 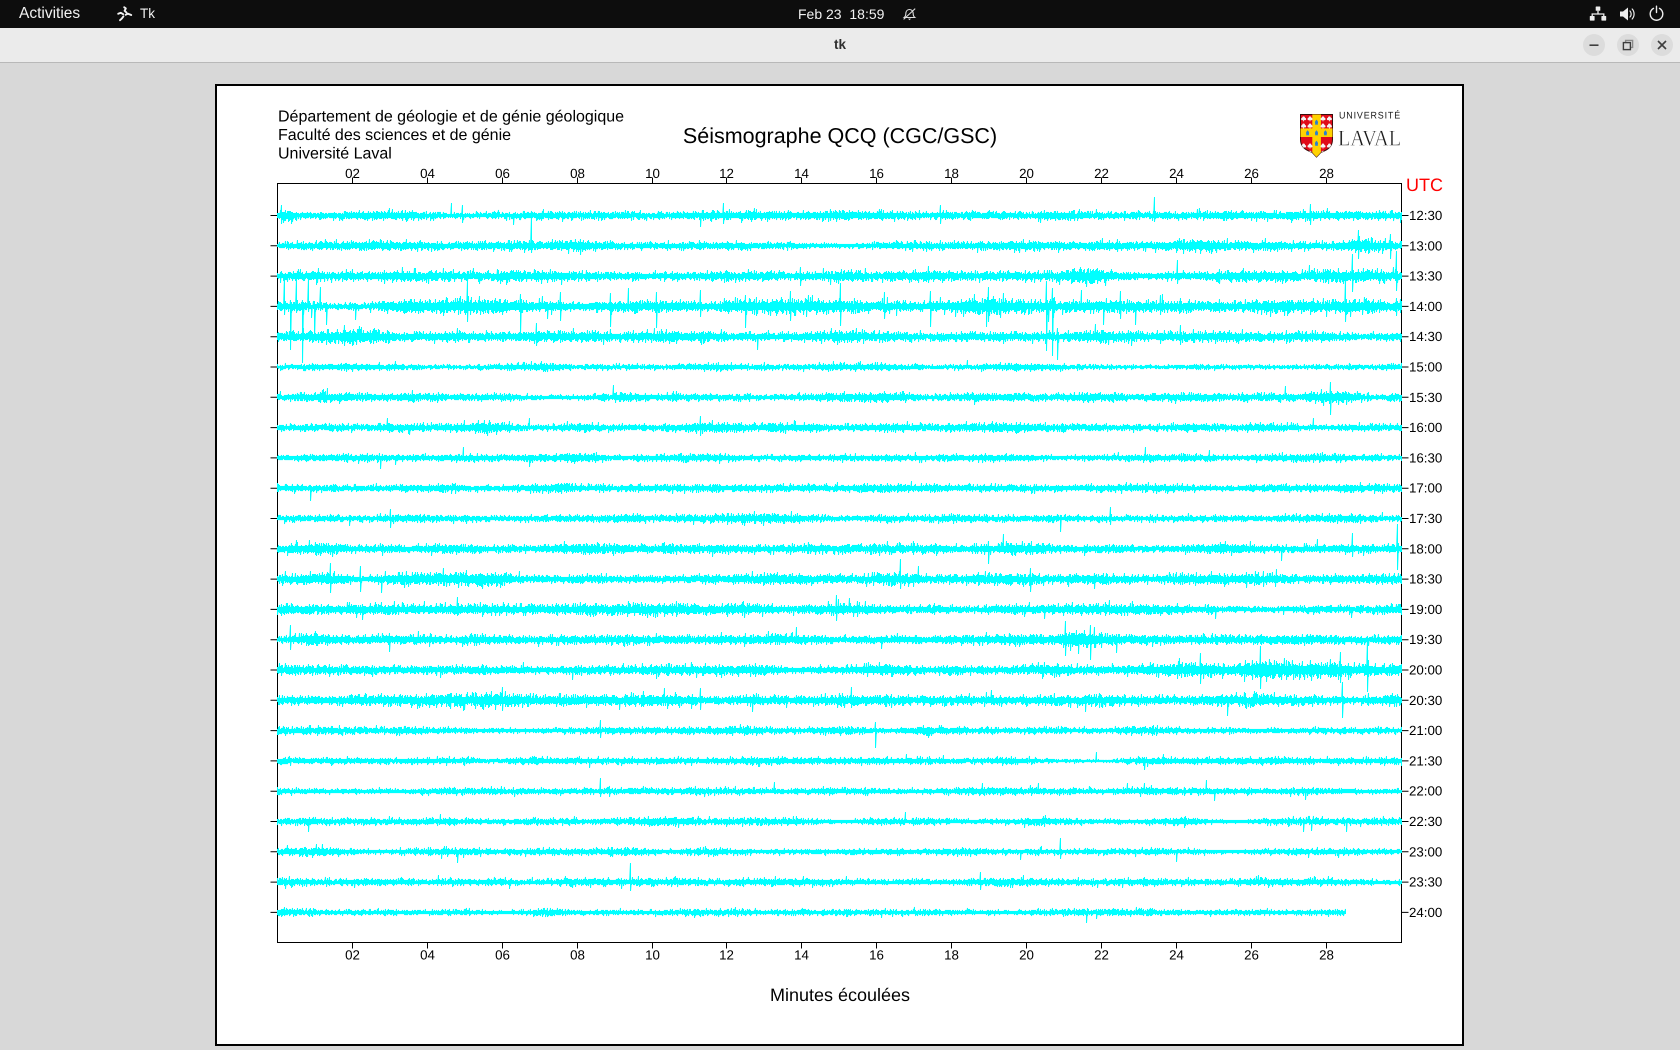 I want to click on svg-text: 18:00, so click(x=1425, y=548).